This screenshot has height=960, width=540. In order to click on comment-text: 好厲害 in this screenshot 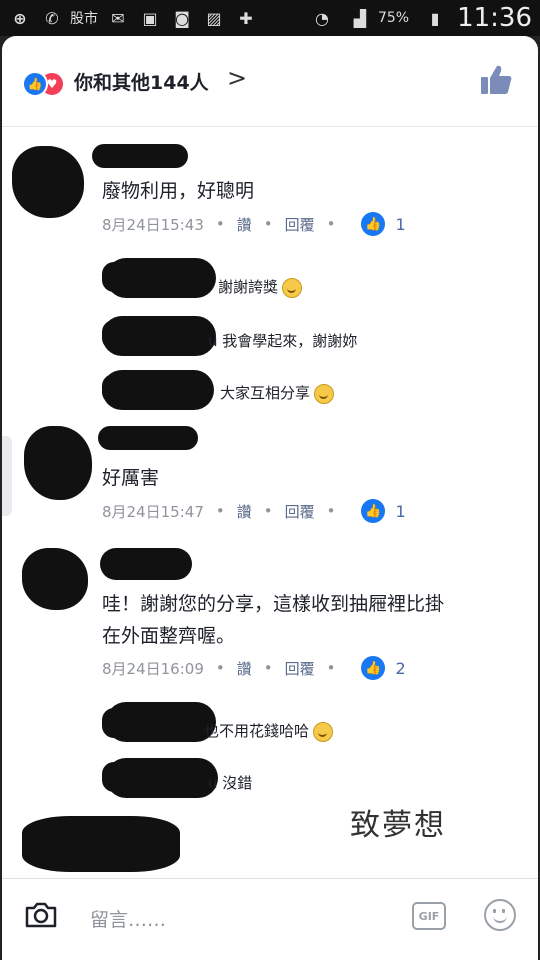, I will do `click(131, 478)`.